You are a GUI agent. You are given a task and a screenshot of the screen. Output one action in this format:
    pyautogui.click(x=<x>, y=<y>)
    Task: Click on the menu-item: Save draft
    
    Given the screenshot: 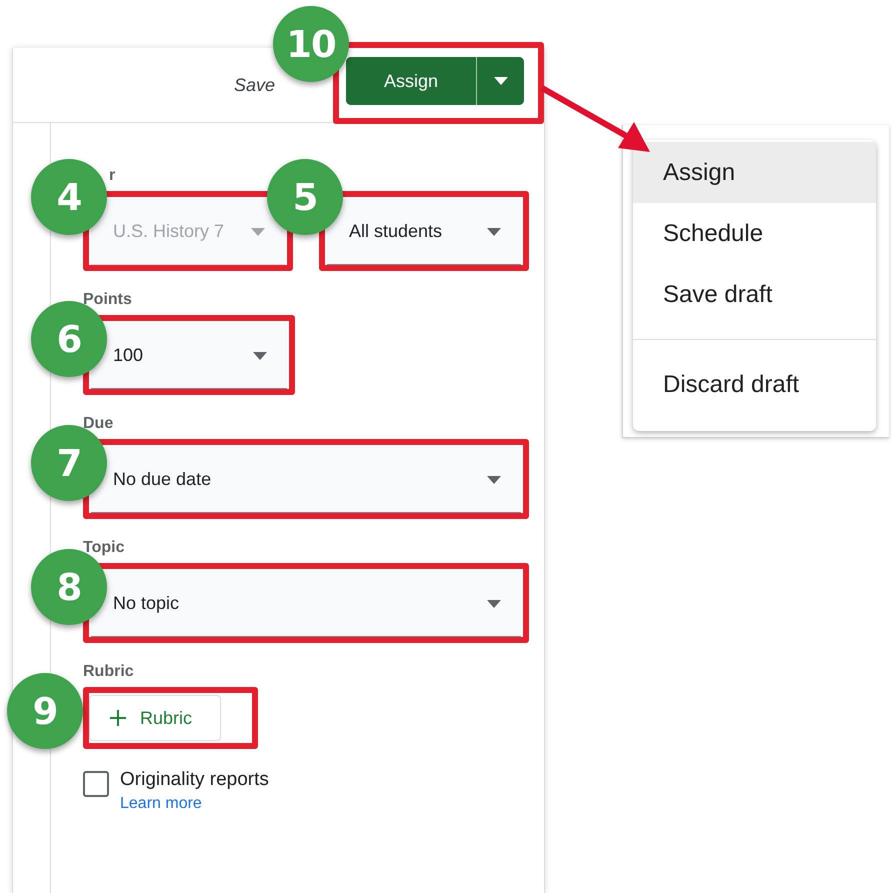 What is the action you would take?
    pyautogui.click(x=754, y=294)
    